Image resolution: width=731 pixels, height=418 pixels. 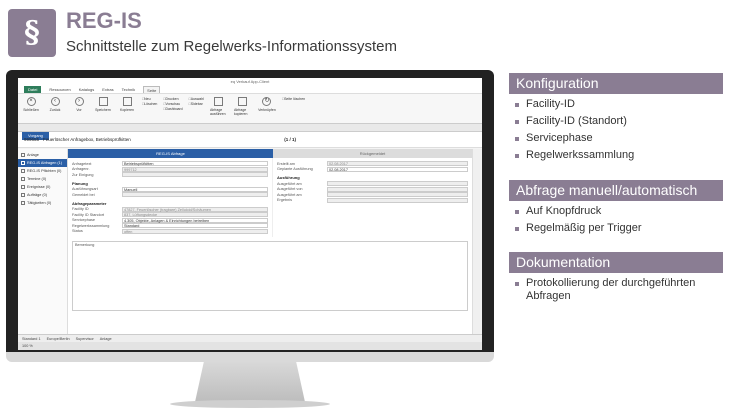 What do you see at coordinates (42, 163) in the screenshot?
I see `nav-item-regis-abfragen: REG-IS Abfragen (1)` at bounding box center [42, 163].